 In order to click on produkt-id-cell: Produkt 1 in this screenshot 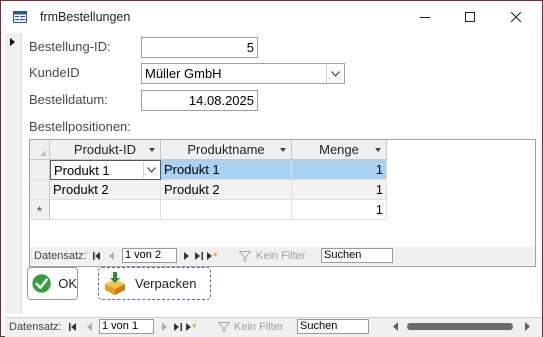, I will do `click(105, 170)`.